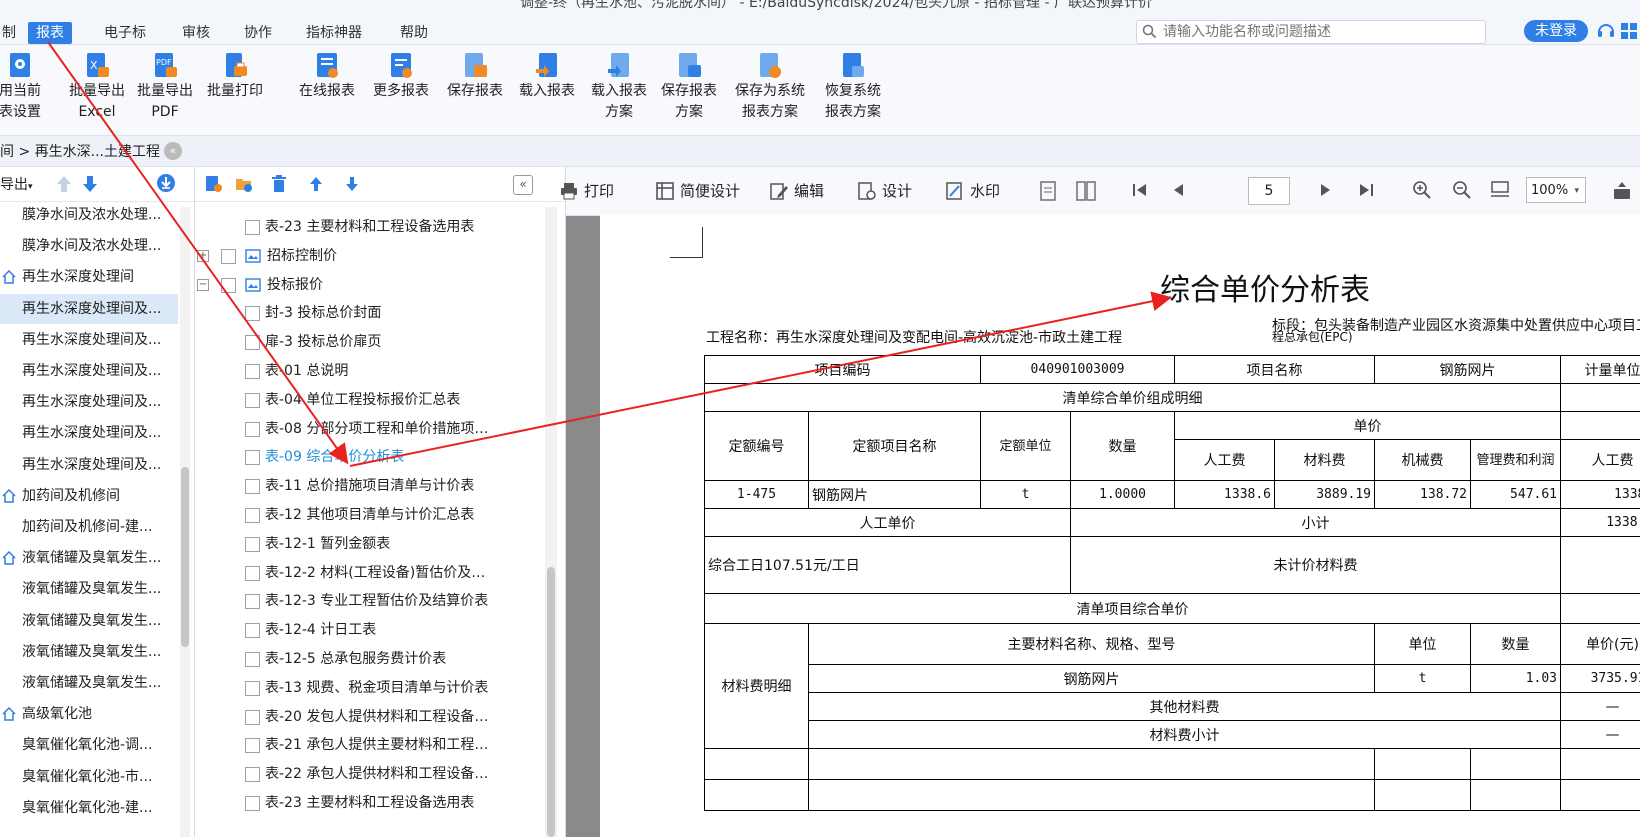 The image size is (1640, 837). What do you see at coordinates (258, 33) in the screenshot?
I see `menu-item-collab: 协作` at bounding box center [258, 33].